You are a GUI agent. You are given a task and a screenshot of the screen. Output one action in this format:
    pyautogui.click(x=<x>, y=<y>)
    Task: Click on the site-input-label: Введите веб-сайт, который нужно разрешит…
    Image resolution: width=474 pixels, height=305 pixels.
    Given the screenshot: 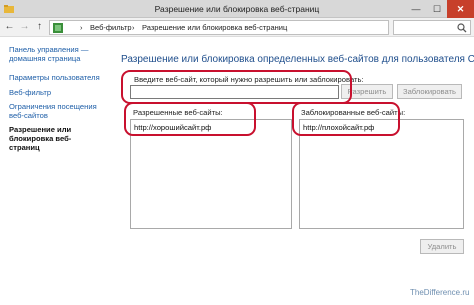 What is the action you would take?
    pyautogui.click(x=249, y=79)
    